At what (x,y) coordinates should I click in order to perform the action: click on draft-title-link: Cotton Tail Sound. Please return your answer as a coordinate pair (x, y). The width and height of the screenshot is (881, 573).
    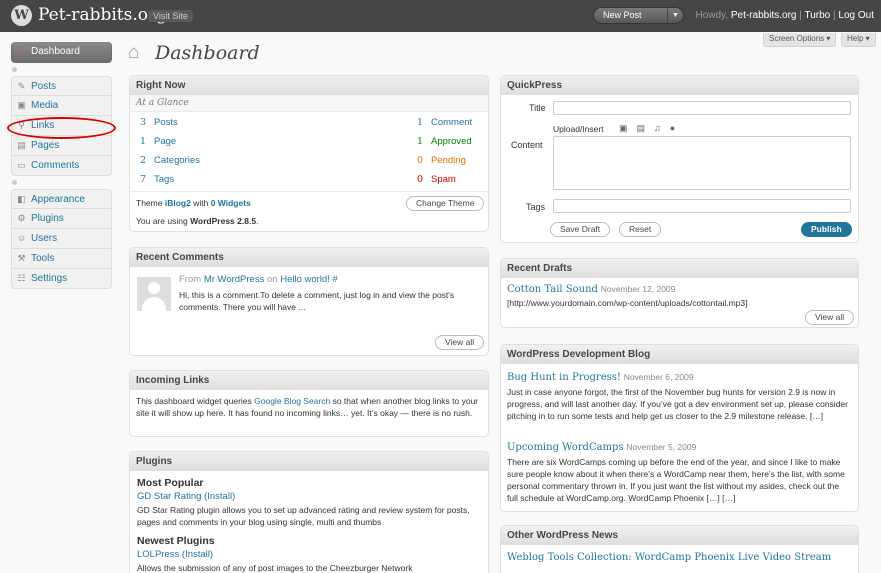
    Looking at the image, I should click on (552, 289).